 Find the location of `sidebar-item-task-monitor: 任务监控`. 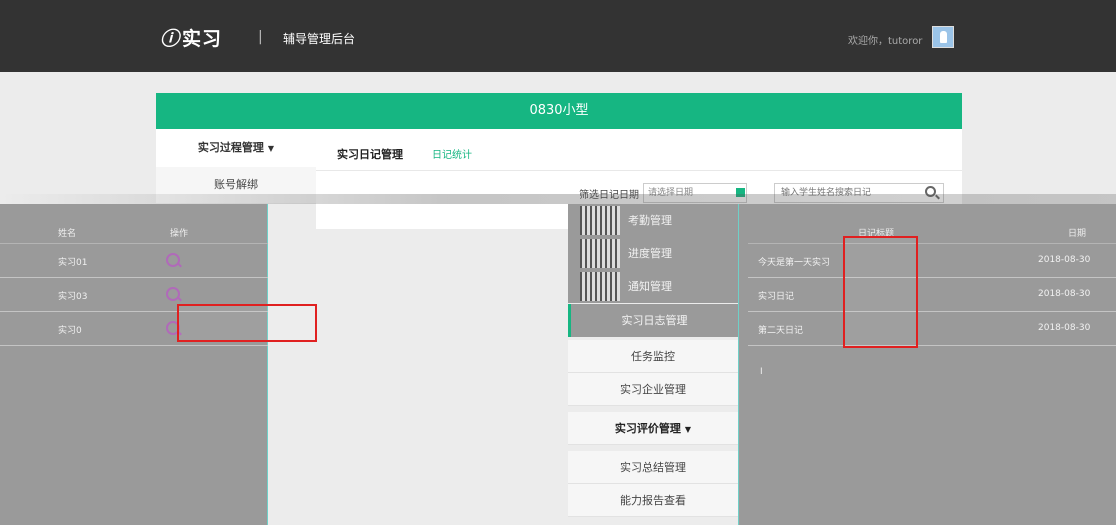

sidebar-item-task-monitor: 任务监控 is located at coordinates (653, 356).